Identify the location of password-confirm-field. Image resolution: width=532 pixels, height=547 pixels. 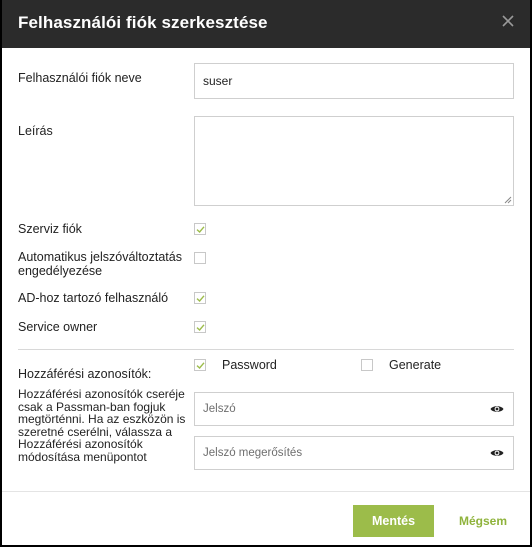
(354, 453).